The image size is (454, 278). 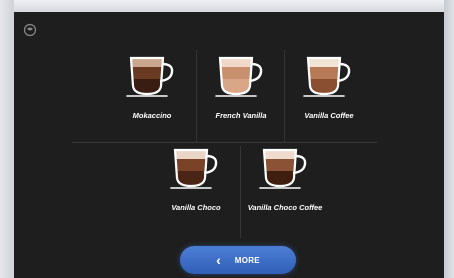 I want to click on drink-label: Vanilla Coffee, so click(x=329, y=115).